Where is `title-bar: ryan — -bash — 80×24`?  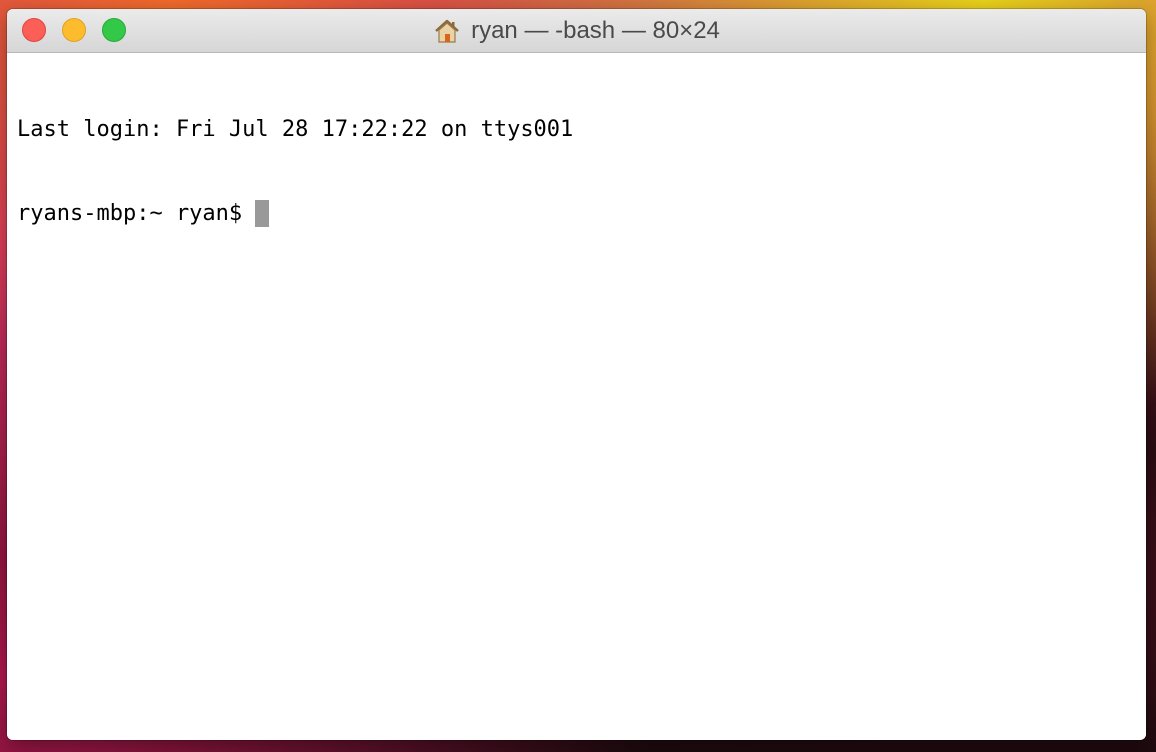
title-bar: ryan — -bash — 80×24 is located at coordinates (576, 31).